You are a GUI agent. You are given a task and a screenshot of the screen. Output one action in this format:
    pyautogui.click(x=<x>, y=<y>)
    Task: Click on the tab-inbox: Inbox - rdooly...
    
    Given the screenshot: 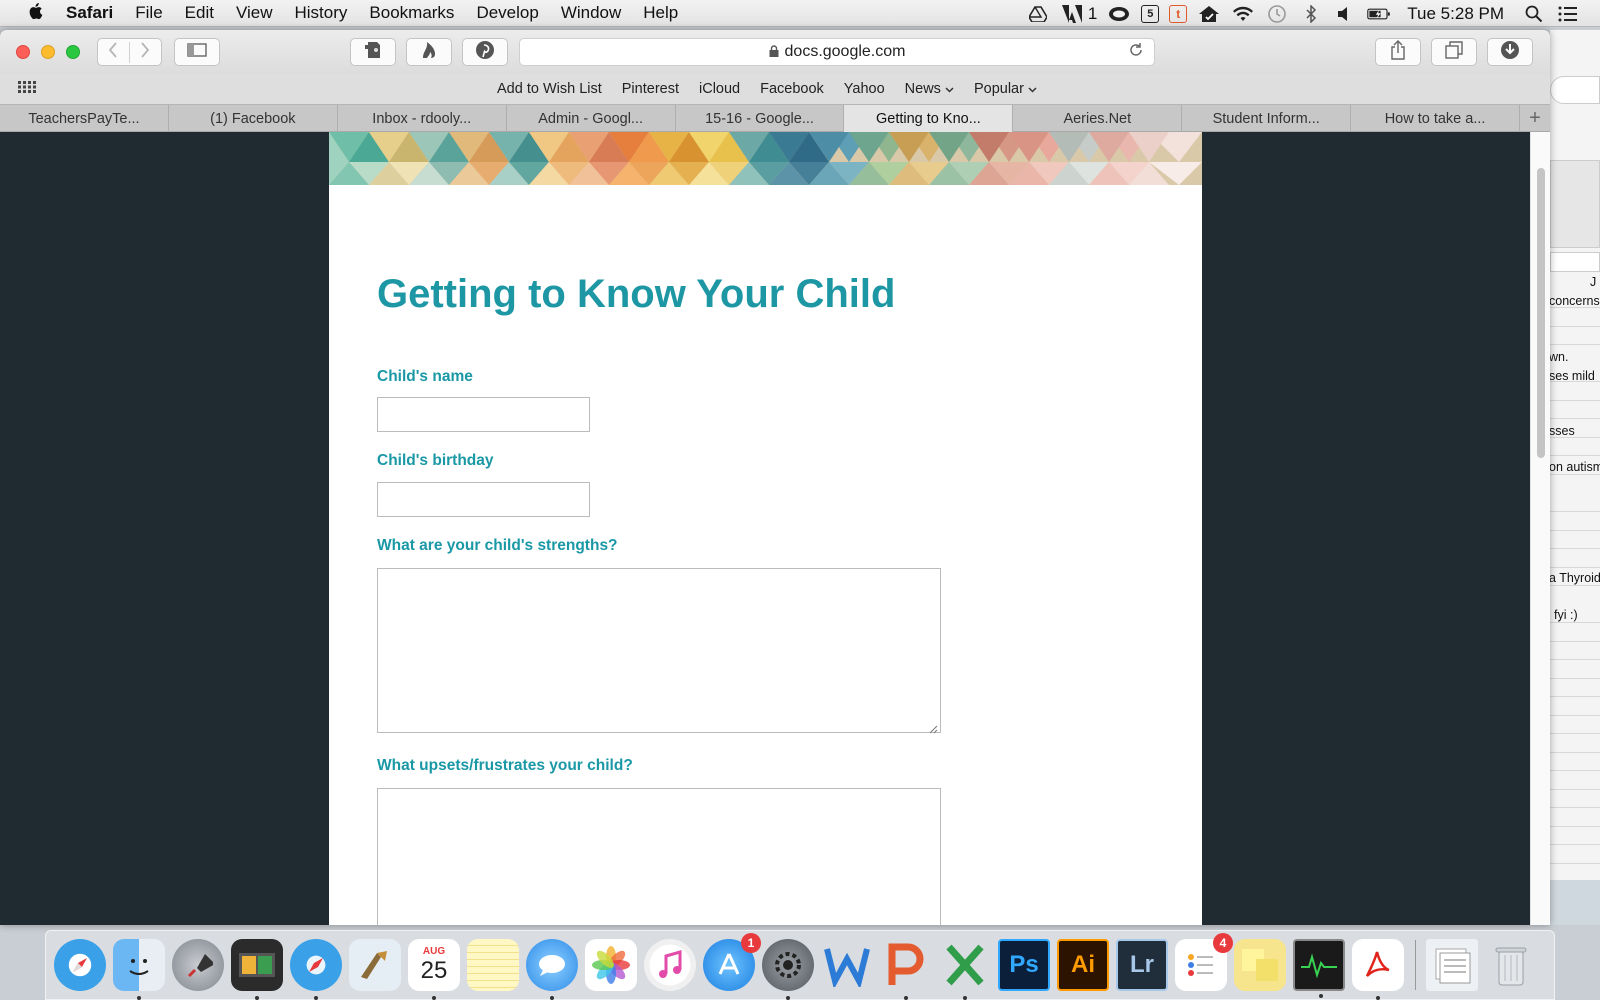 What is the action you would take?
    pyautogui.click(x=422, y=118)
    